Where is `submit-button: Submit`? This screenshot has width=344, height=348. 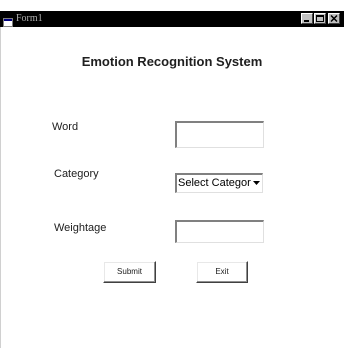 submit-button: Submit is located at coordinates (129, 272).